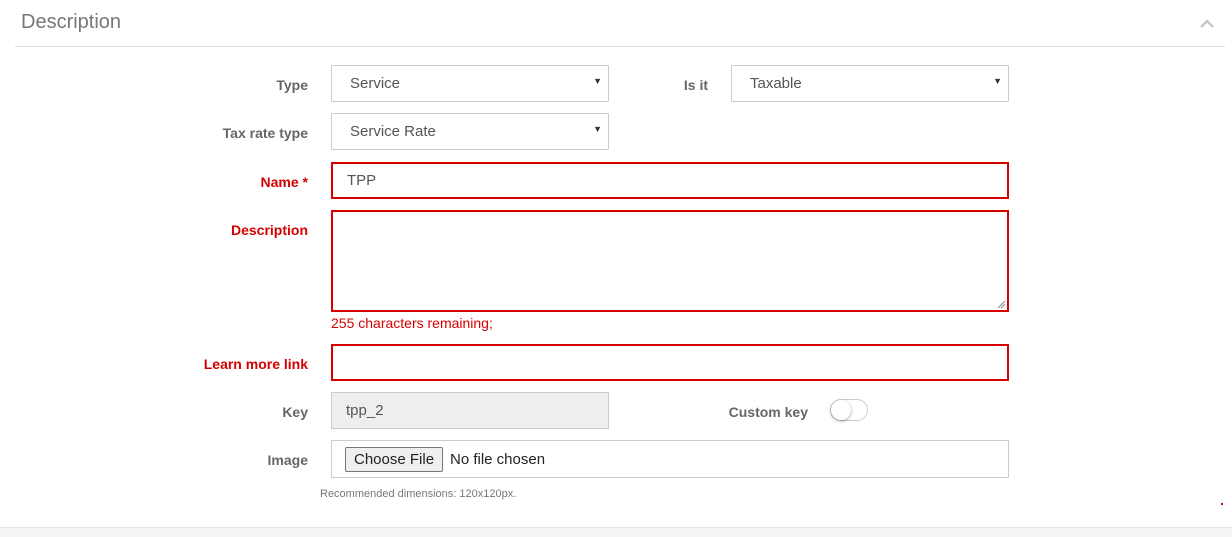  Describe the element at coordinates (255, 364) in the screenshot. I see `learn-more-link-label: Learn more link` at that location.